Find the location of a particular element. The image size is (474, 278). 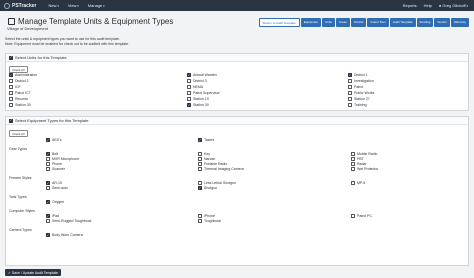

checkbox-item: ✓ AED's is located at coordinates (54, 140).